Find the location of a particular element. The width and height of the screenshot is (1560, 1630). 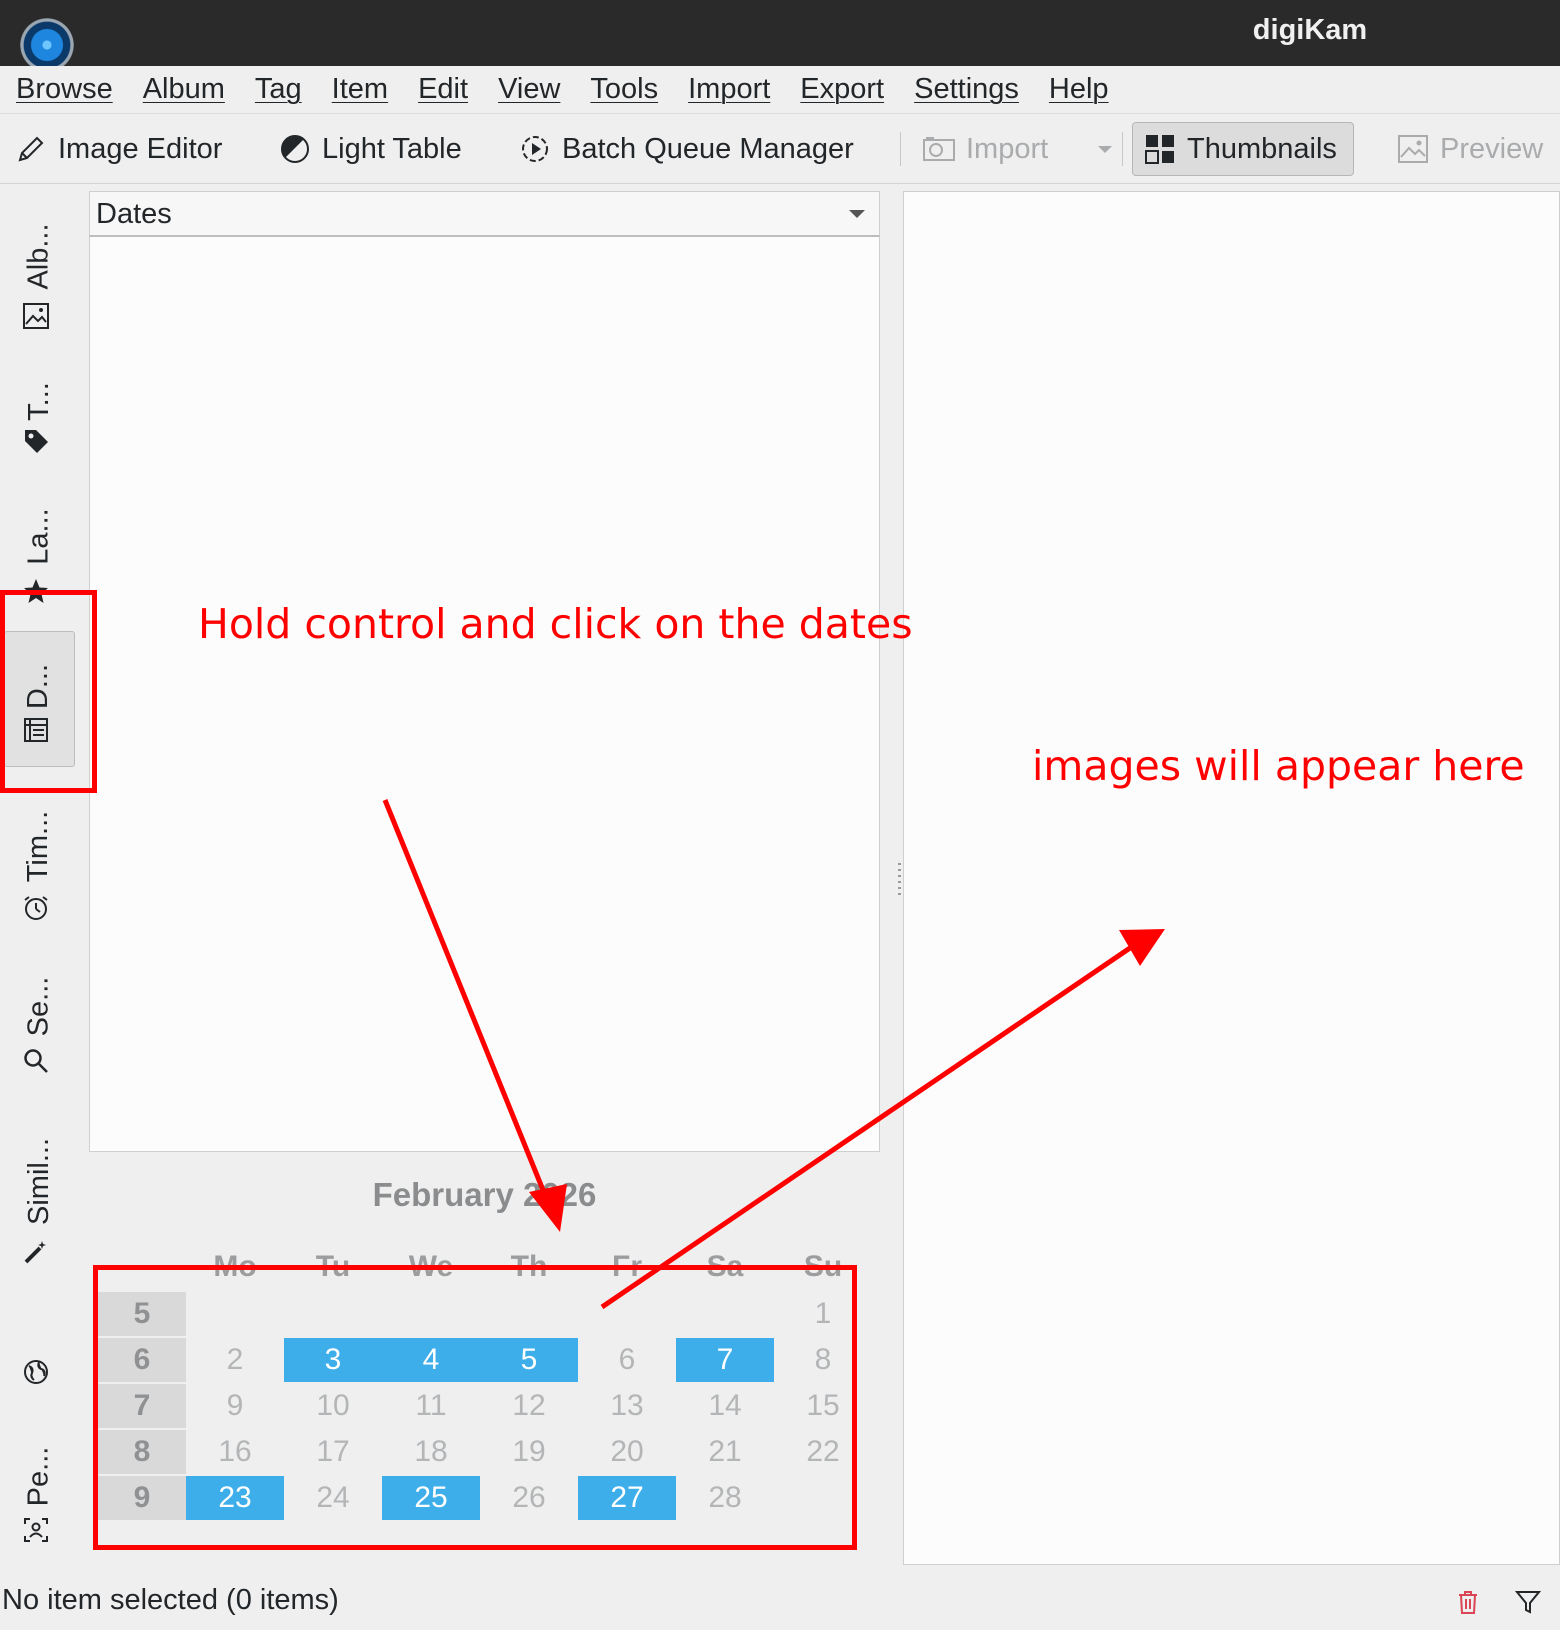

title-bar: digiKam is located at coordinates (780, 37).